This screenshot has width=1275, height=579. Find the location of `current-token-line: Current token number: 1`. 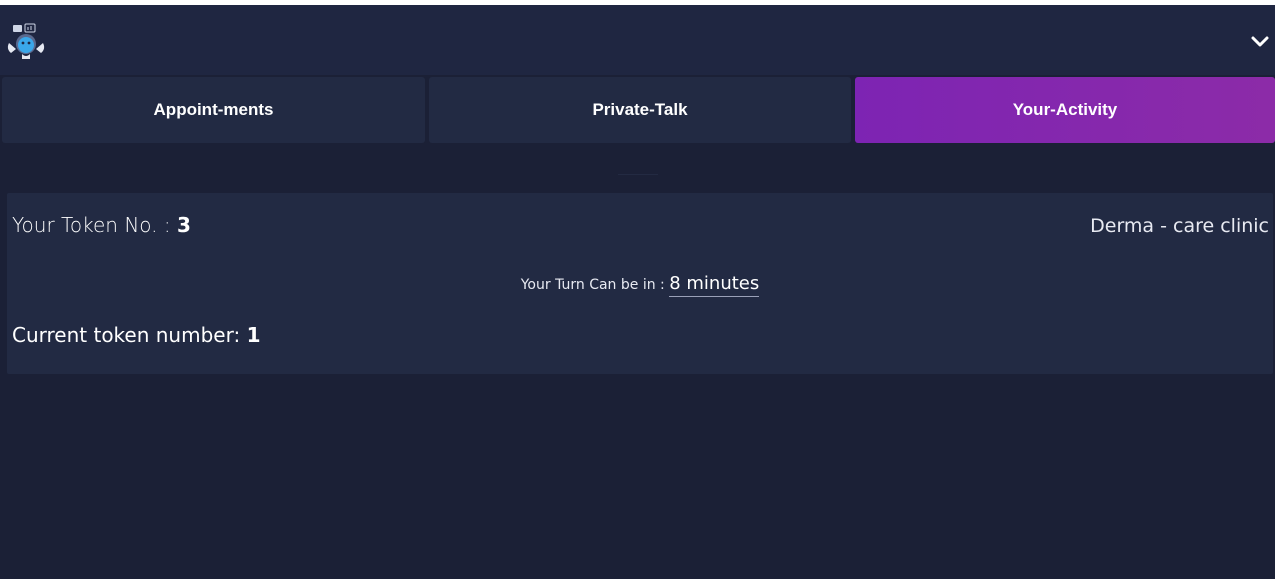

current-token-line: Current token number: 1 is located at coordinates (136, 335).